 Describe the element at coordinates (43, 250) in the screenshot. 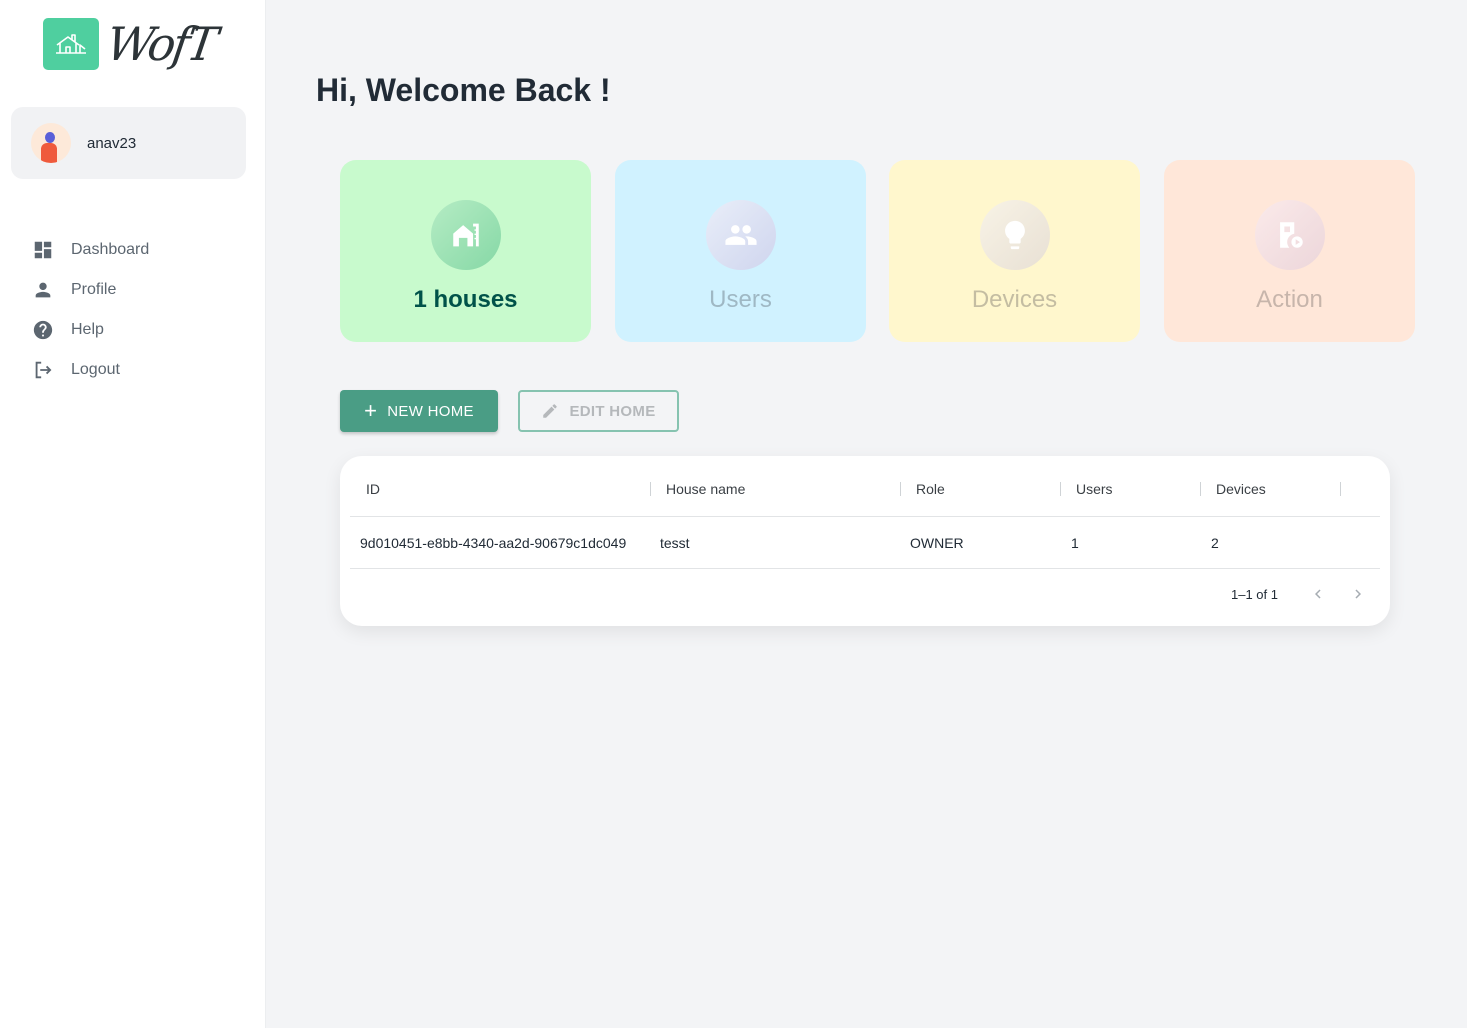

I see `dashboard-icon` at that location.